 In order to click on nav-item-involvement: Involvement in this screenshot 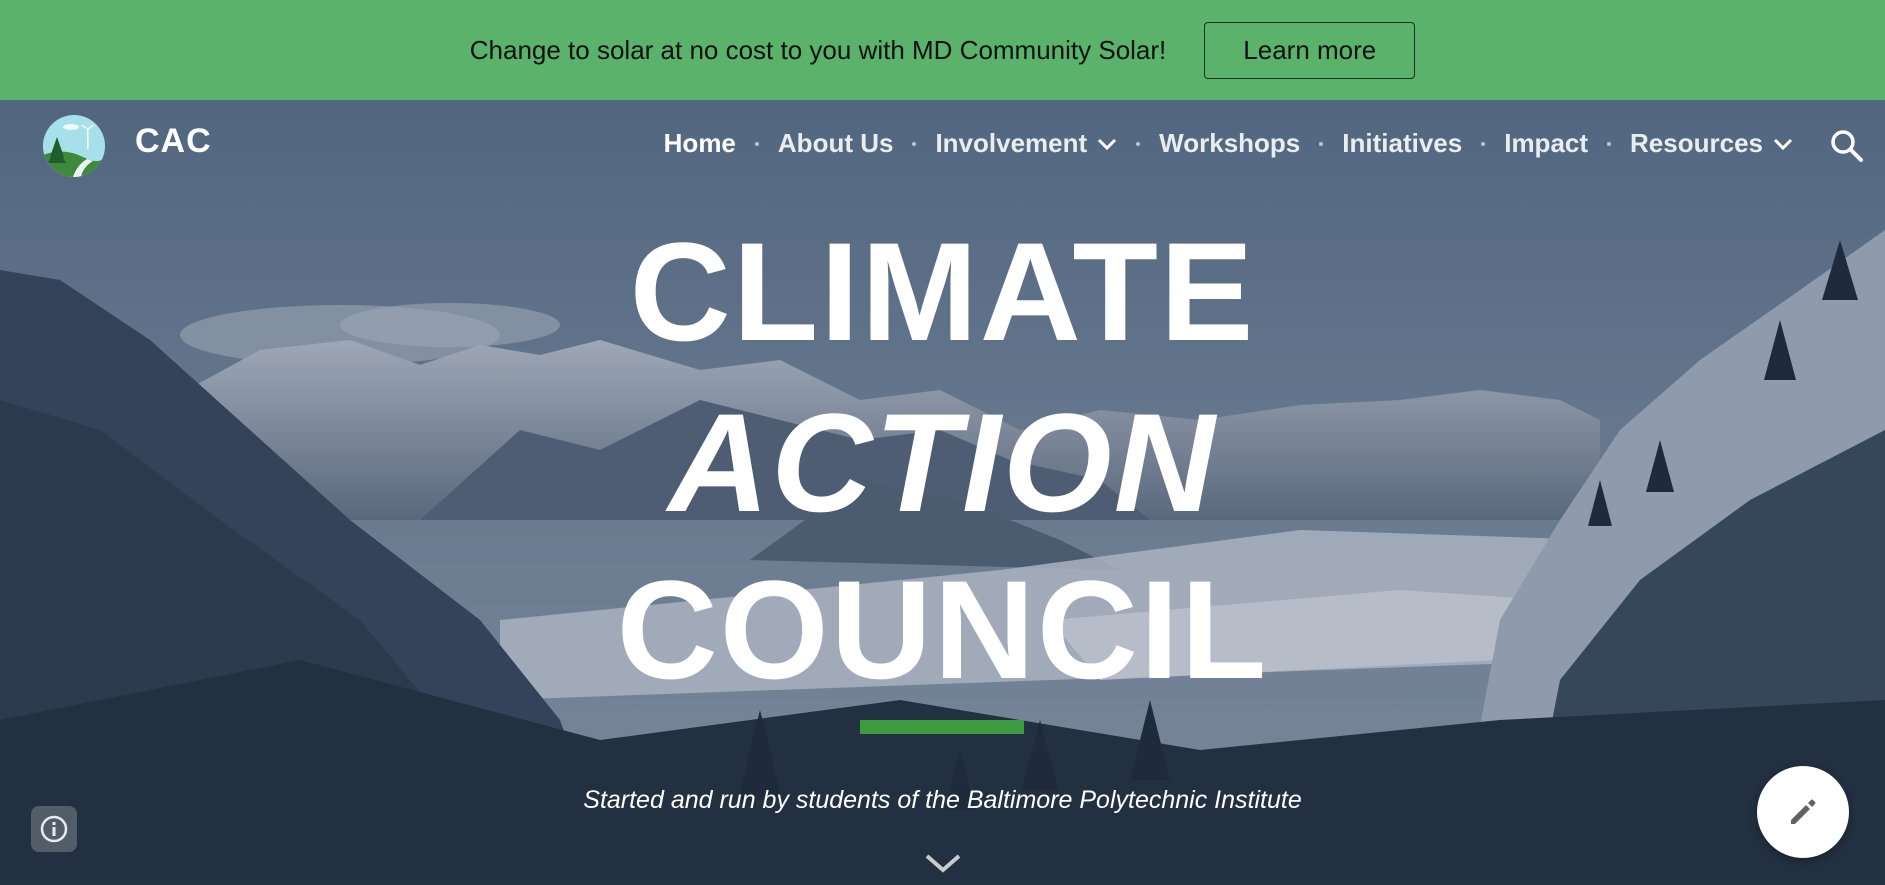, I will do `click(1026, 143)`.